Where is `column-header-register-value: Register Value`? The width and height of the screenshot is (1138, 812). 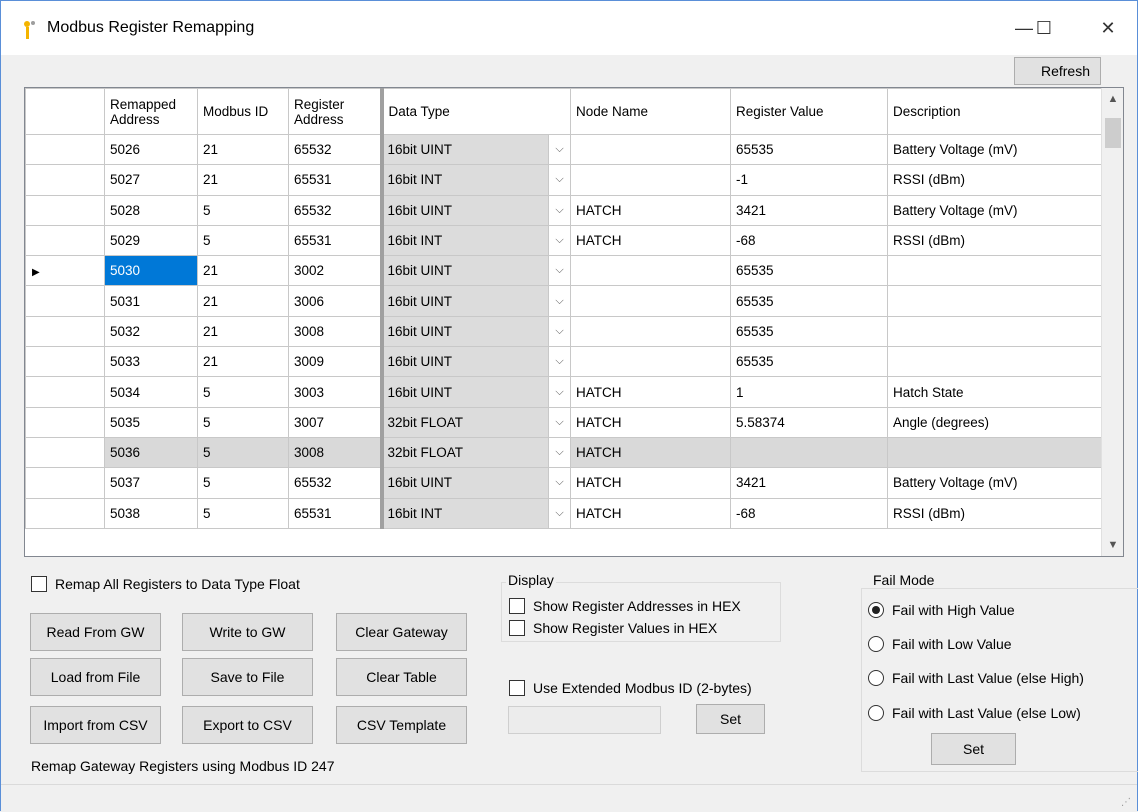 column-header-register-value: Register Value is located at coordinates (809, 111).